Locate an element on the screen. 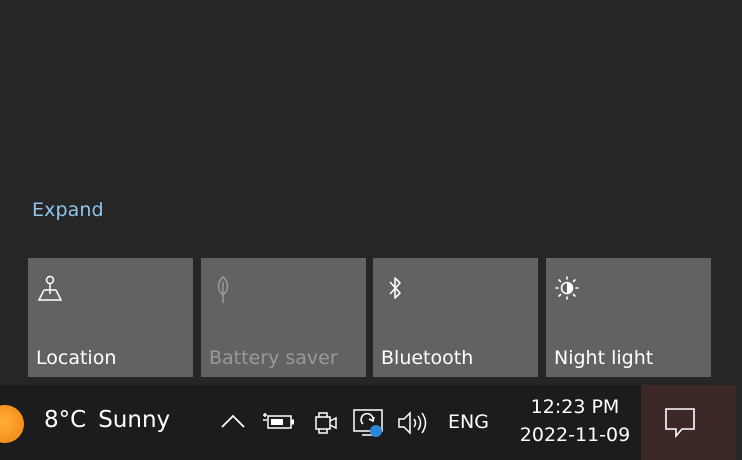 This screenshot has height=460, width=742. clock-time: 12:23 PM is located at coordinates (575, 407).